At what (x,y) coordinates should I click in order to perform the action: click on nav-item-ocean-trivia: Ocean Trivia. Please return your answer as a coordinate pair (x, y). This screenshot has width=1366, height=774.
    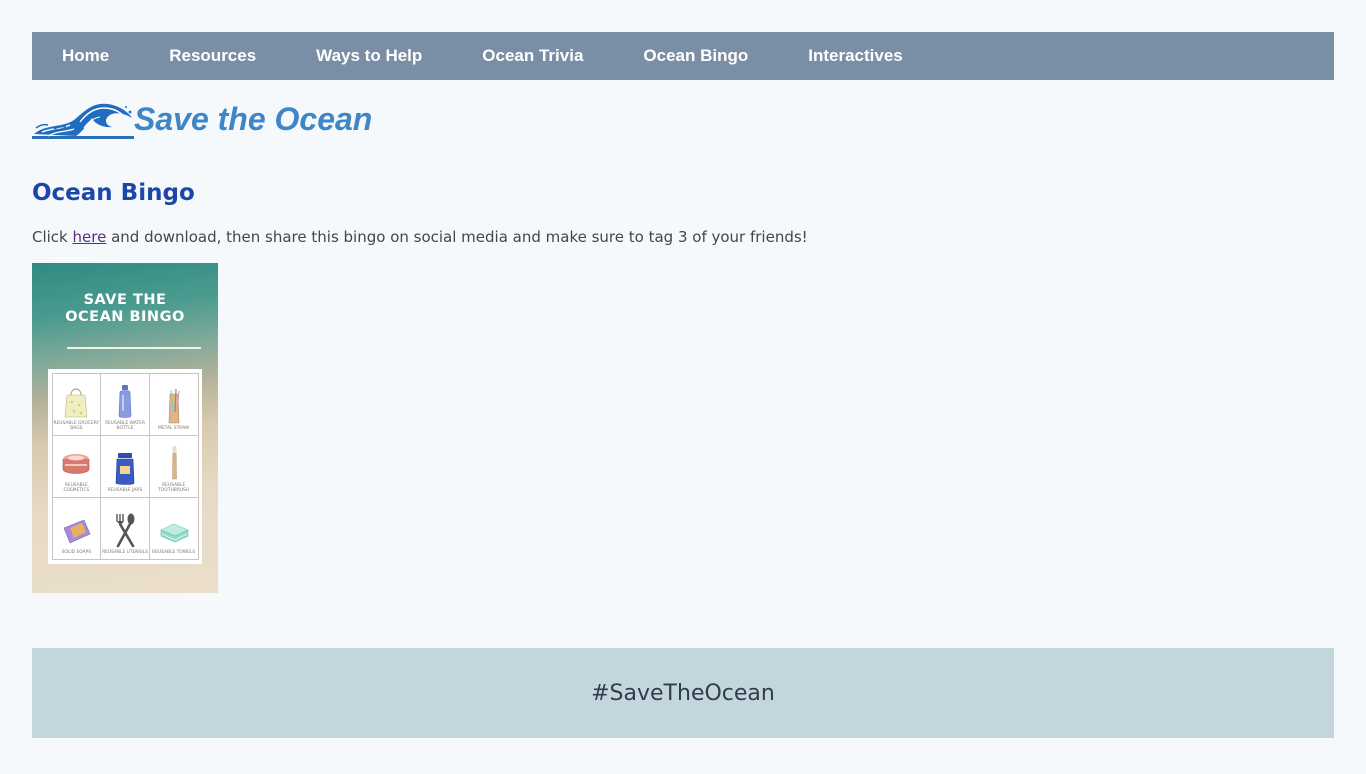
    Looking at the image, I should click on (532, 56).